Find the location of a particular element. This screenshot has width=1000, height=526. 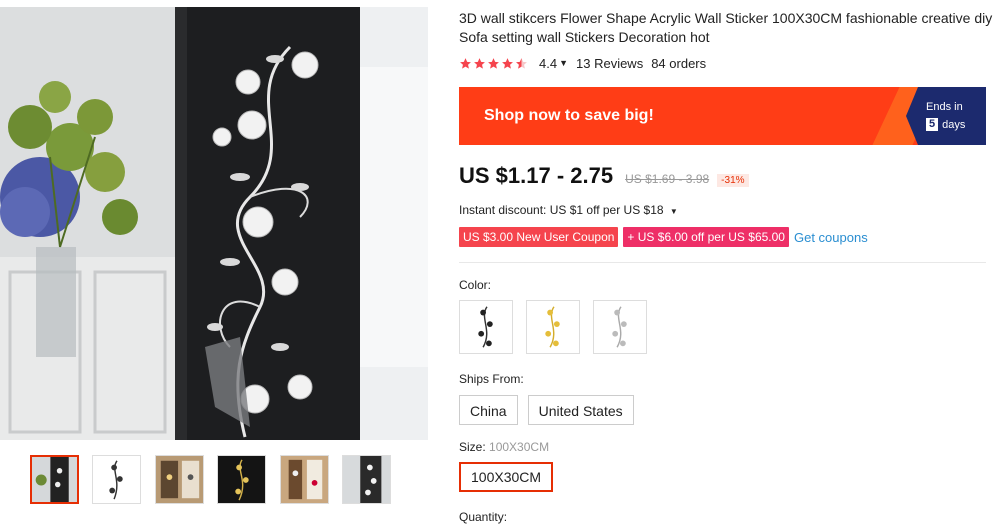

color-swatches is located at coordinates (559, 327).